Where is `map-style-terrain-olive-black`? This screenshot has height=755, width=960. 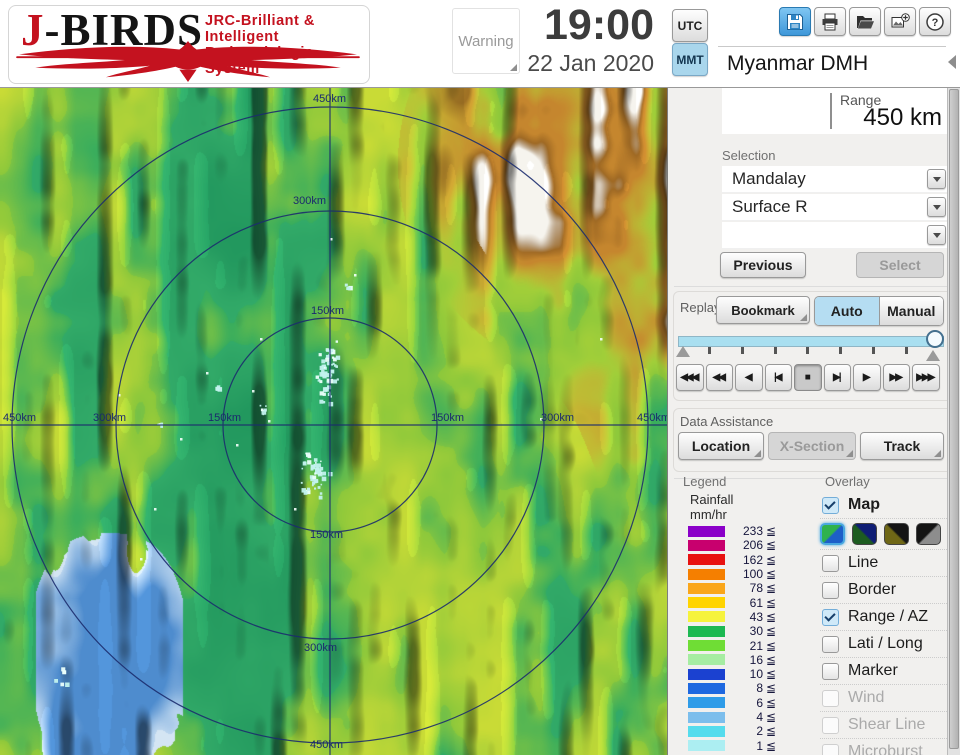
map-style-terrain-olive-black is located at coordinates (896, 534).